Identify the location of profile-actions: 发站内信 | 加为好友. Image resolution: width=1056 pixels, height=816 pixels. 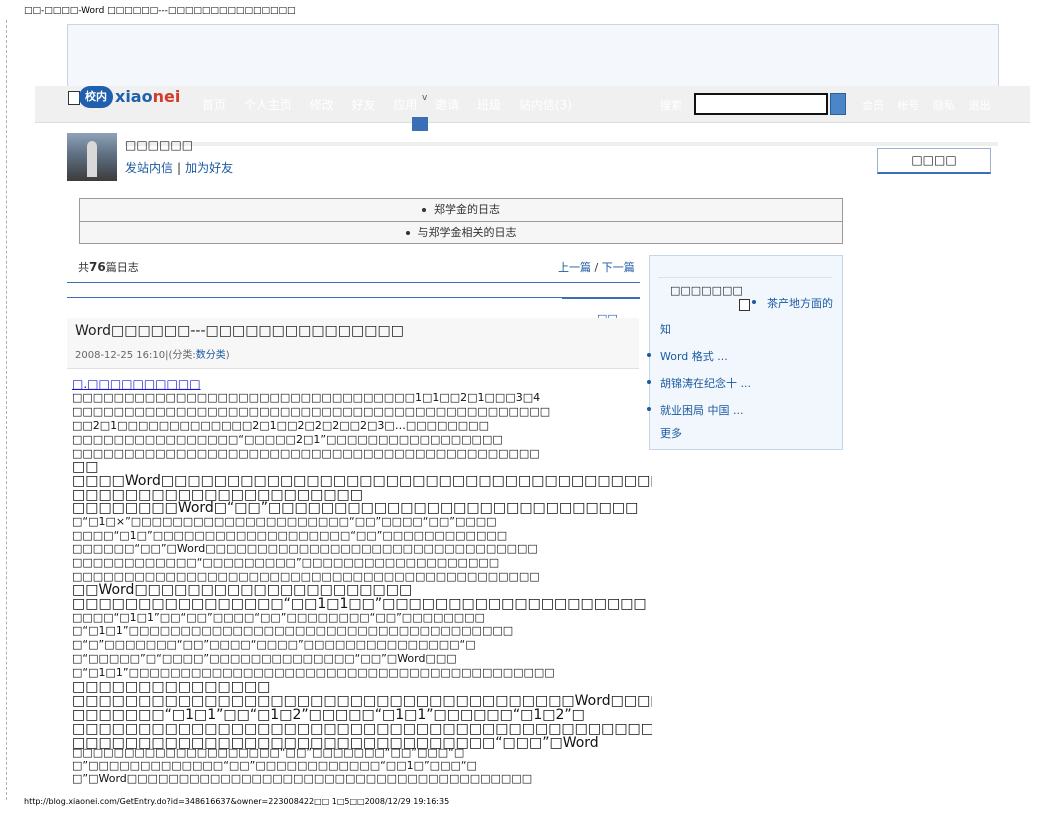
(179, 167).